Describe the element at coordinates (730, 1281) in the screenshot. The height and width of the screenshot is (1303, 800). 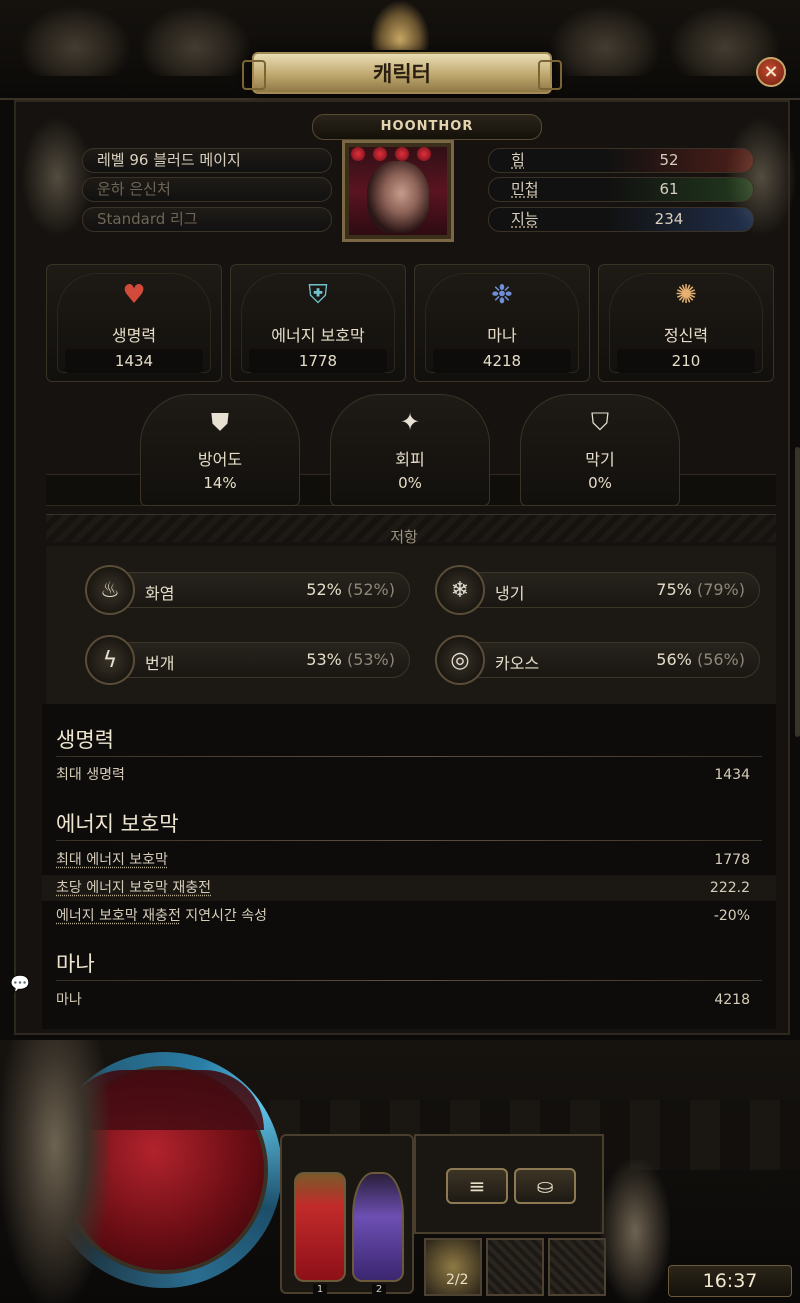
I see `clock: 16:37` at that location.